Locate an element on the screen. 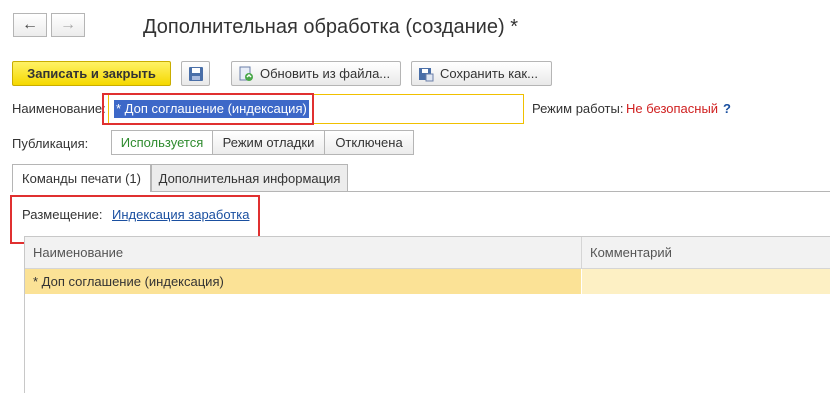 This screenshot has width=830, height=393. tab-additional-info-label: Дополнительная информация is located at coordinates (249, 178).